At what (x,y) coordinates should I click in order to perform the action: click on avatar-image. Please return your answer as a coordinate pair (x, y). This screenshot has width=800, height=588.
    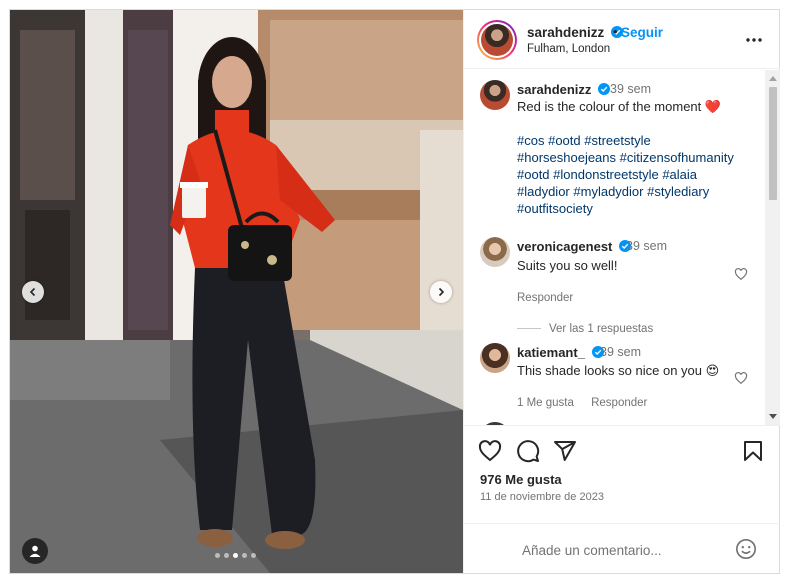
    Looking at the image, I should click on (497, 40).